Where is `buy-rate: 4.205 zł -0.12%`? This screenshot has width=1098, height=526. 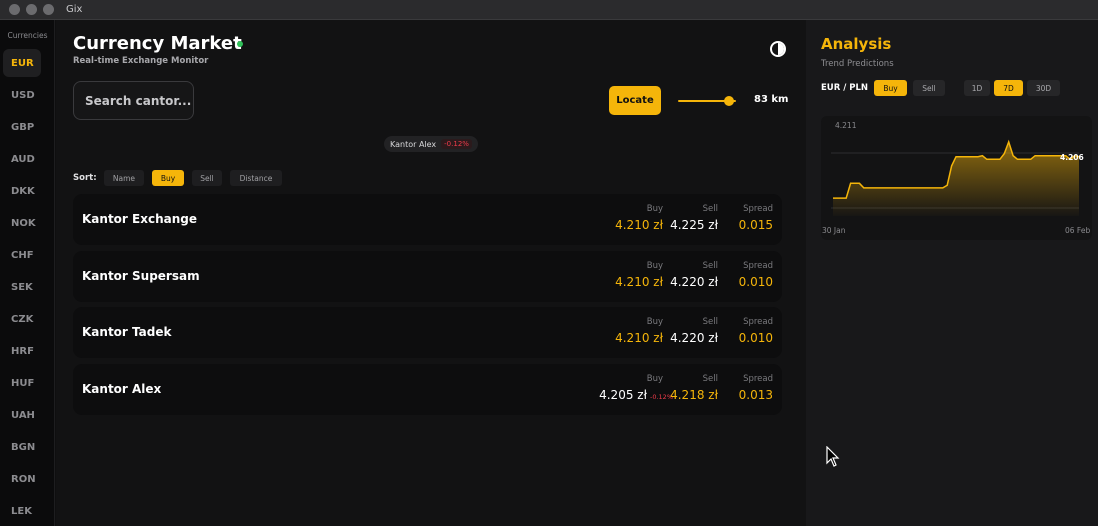
buy-rate: 4.205 zł -0.12% is located at coordinates (636, 395).